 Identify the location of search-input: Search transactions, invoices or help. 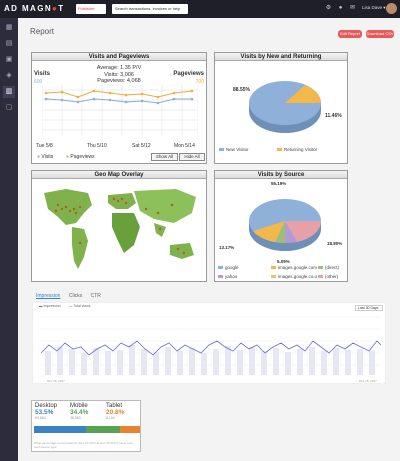
(150, 9).